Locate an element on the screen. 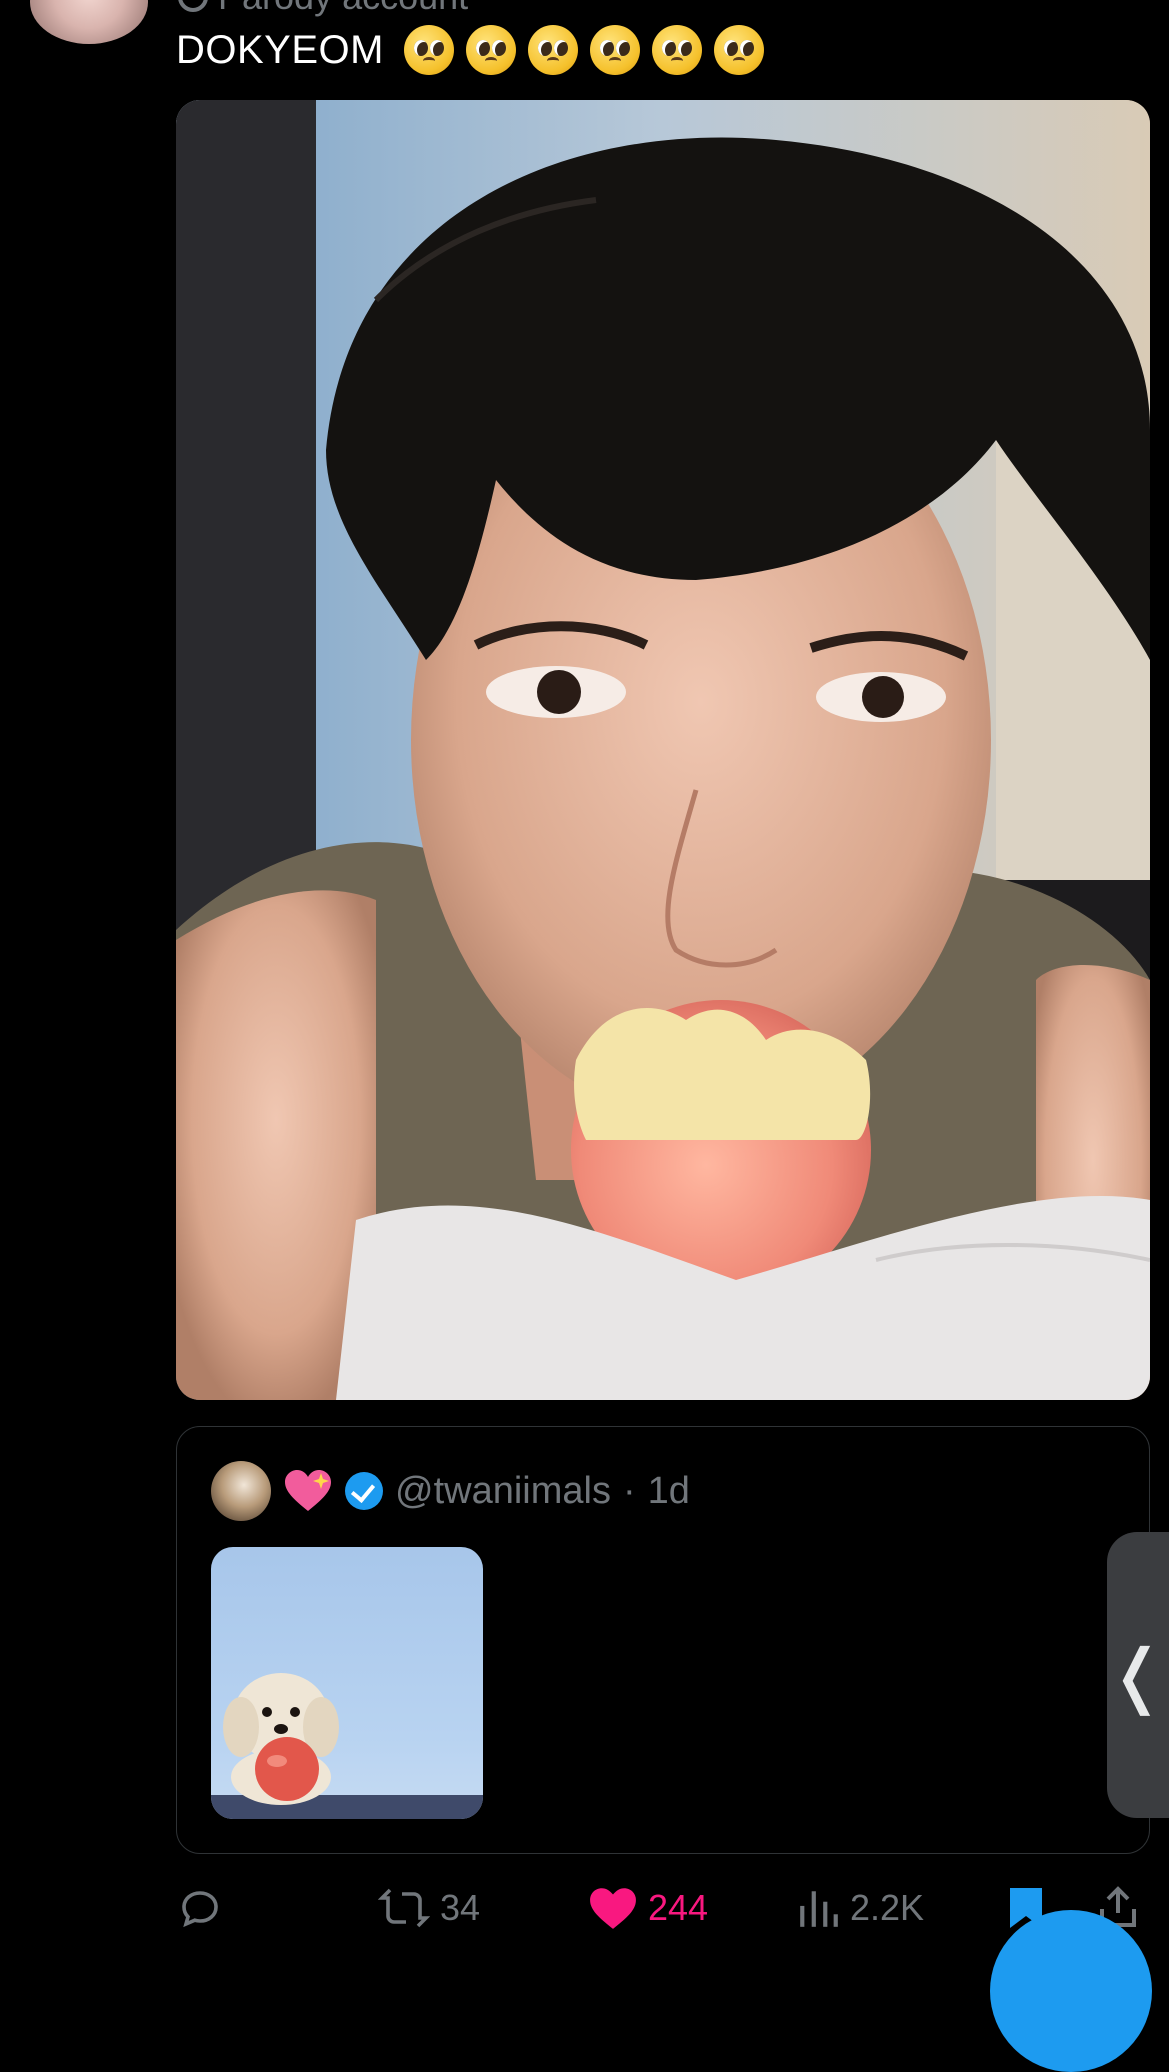 The width and height of the screenshot is (1169, 2072). tweet-action-bar: 34 244 2.2K is located at coordinates (666, 1908).